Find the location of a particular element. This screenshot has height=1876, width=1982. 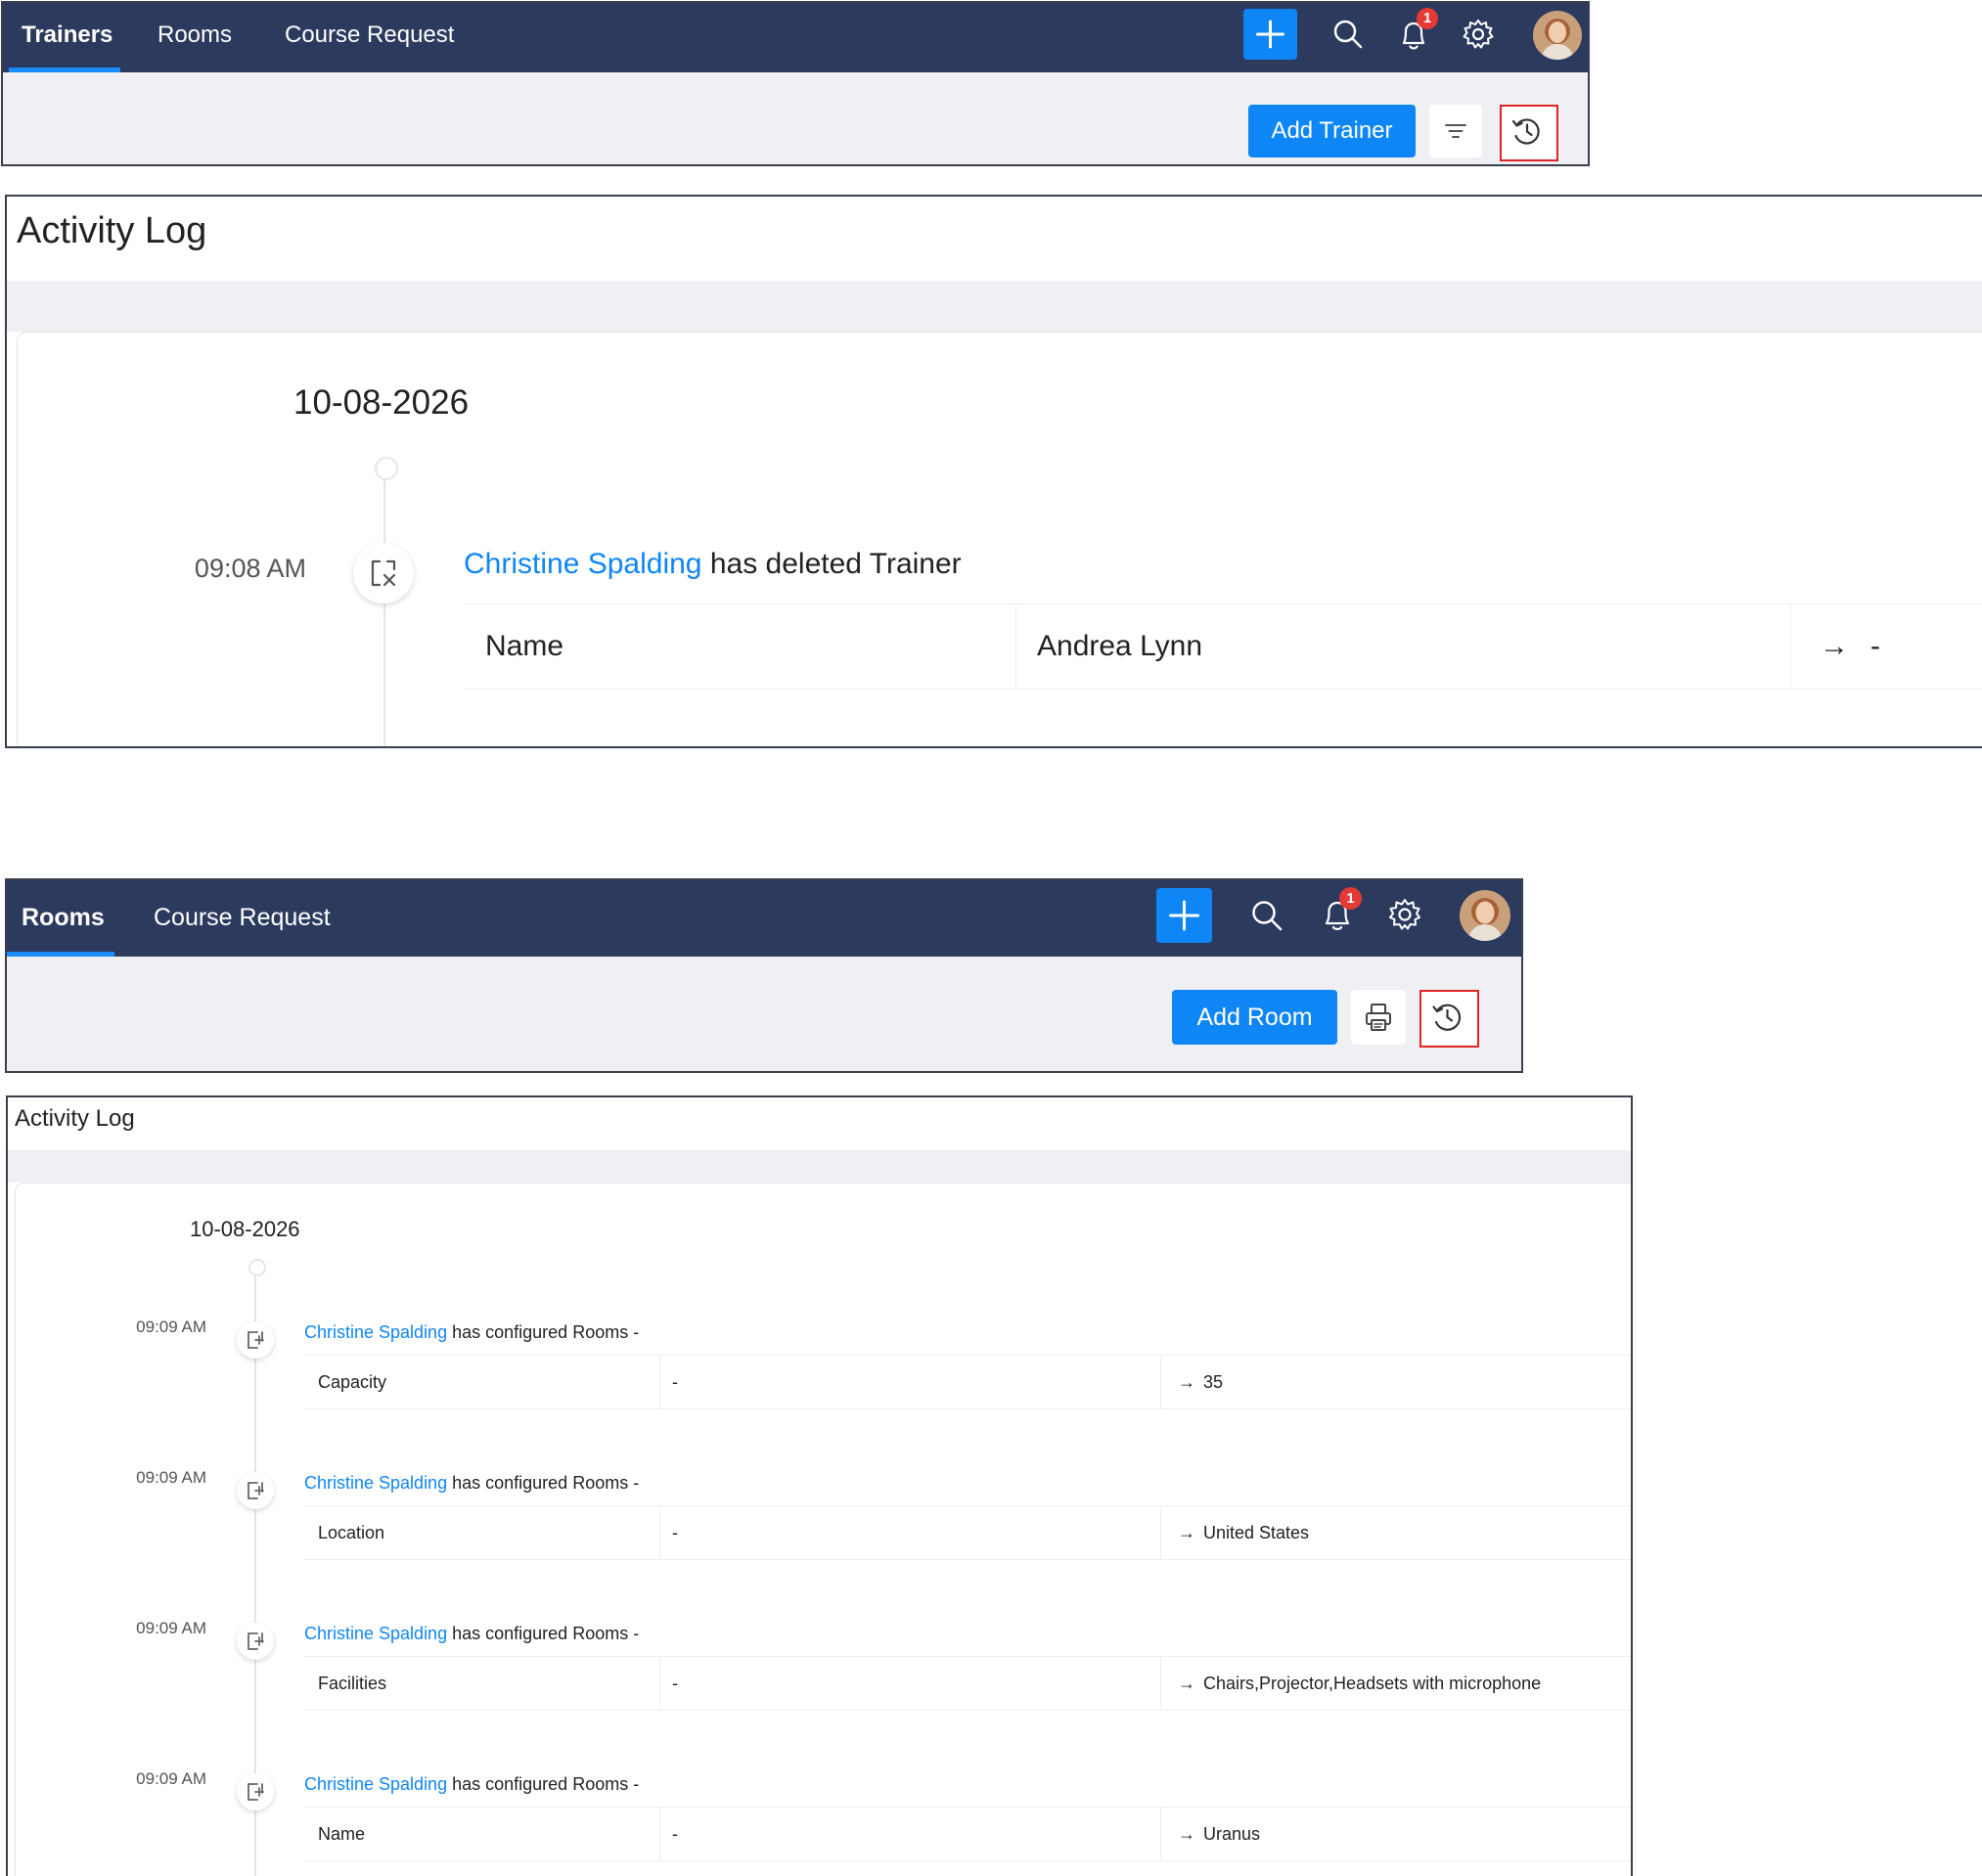

filter-button is located at coordinates (1455, 131).